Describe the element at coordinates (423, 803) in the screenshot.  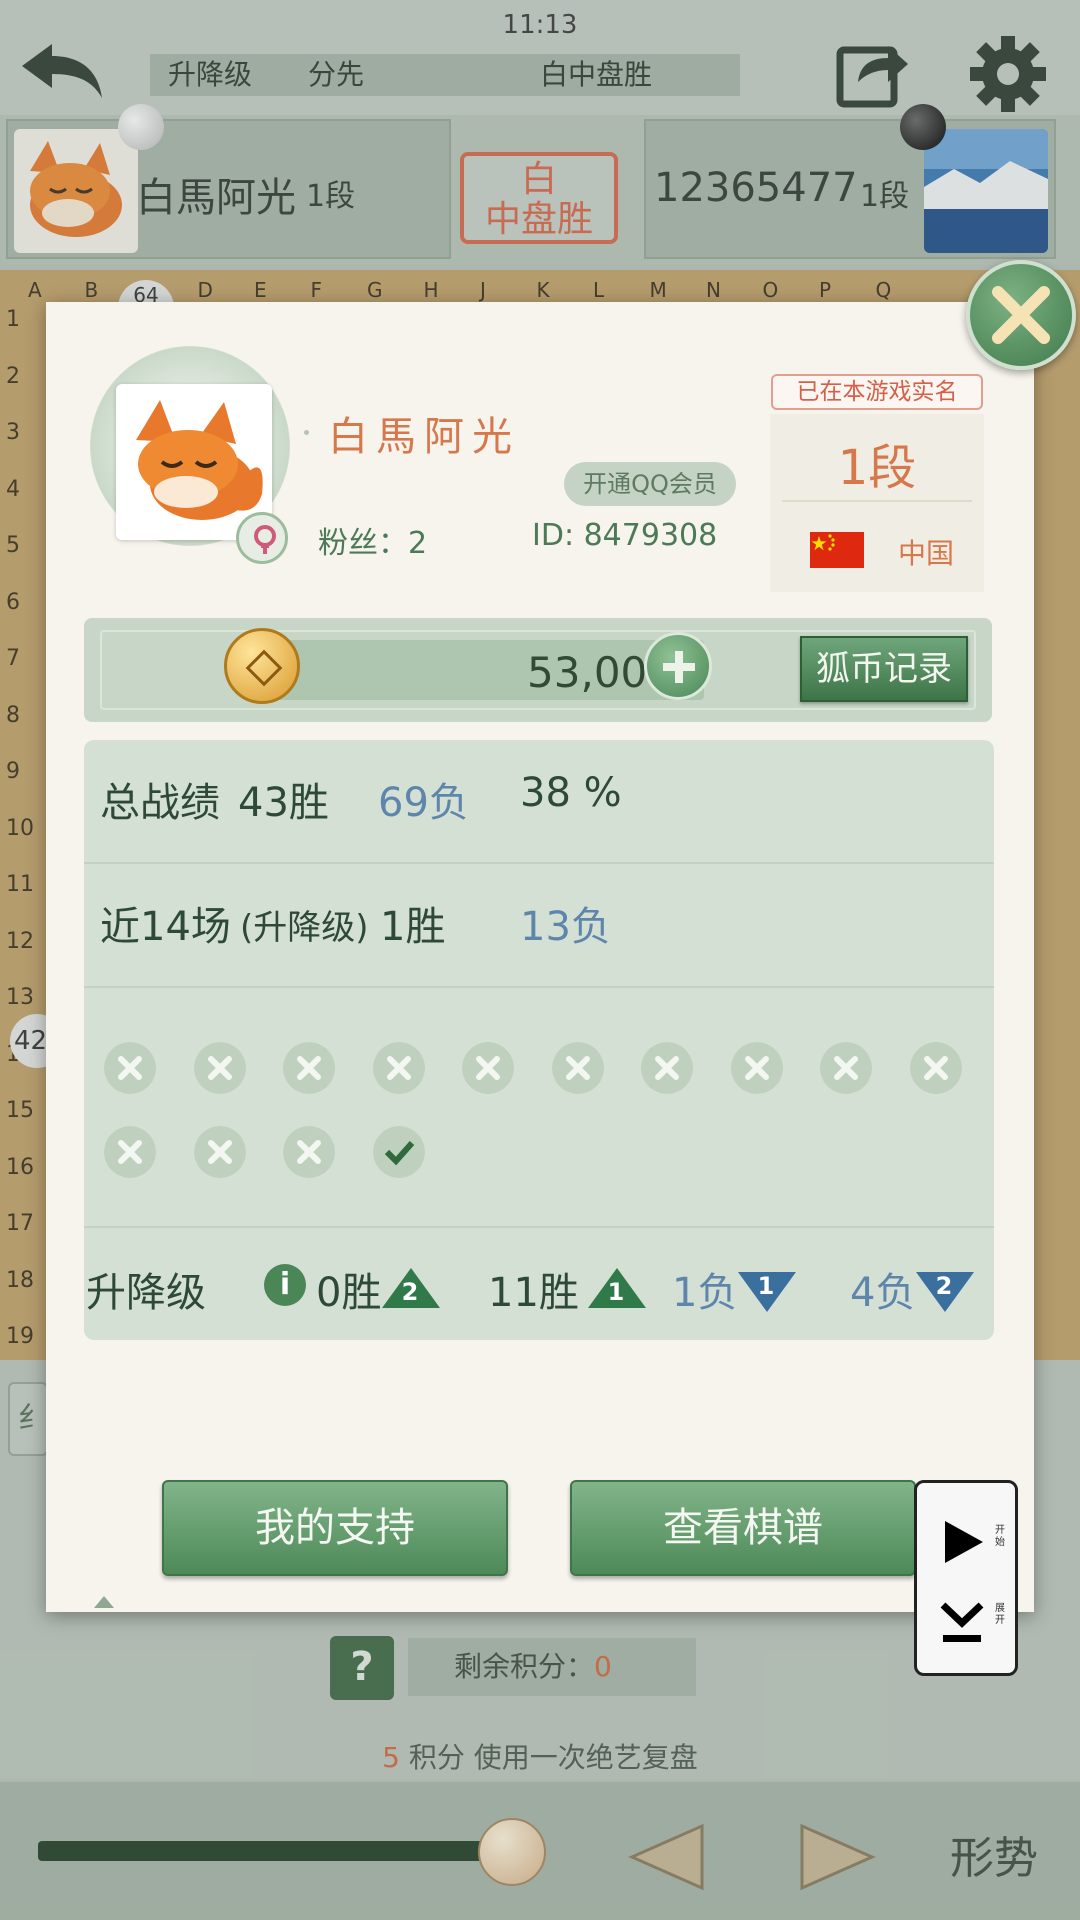
I see `total-losses: 69负` at that location.